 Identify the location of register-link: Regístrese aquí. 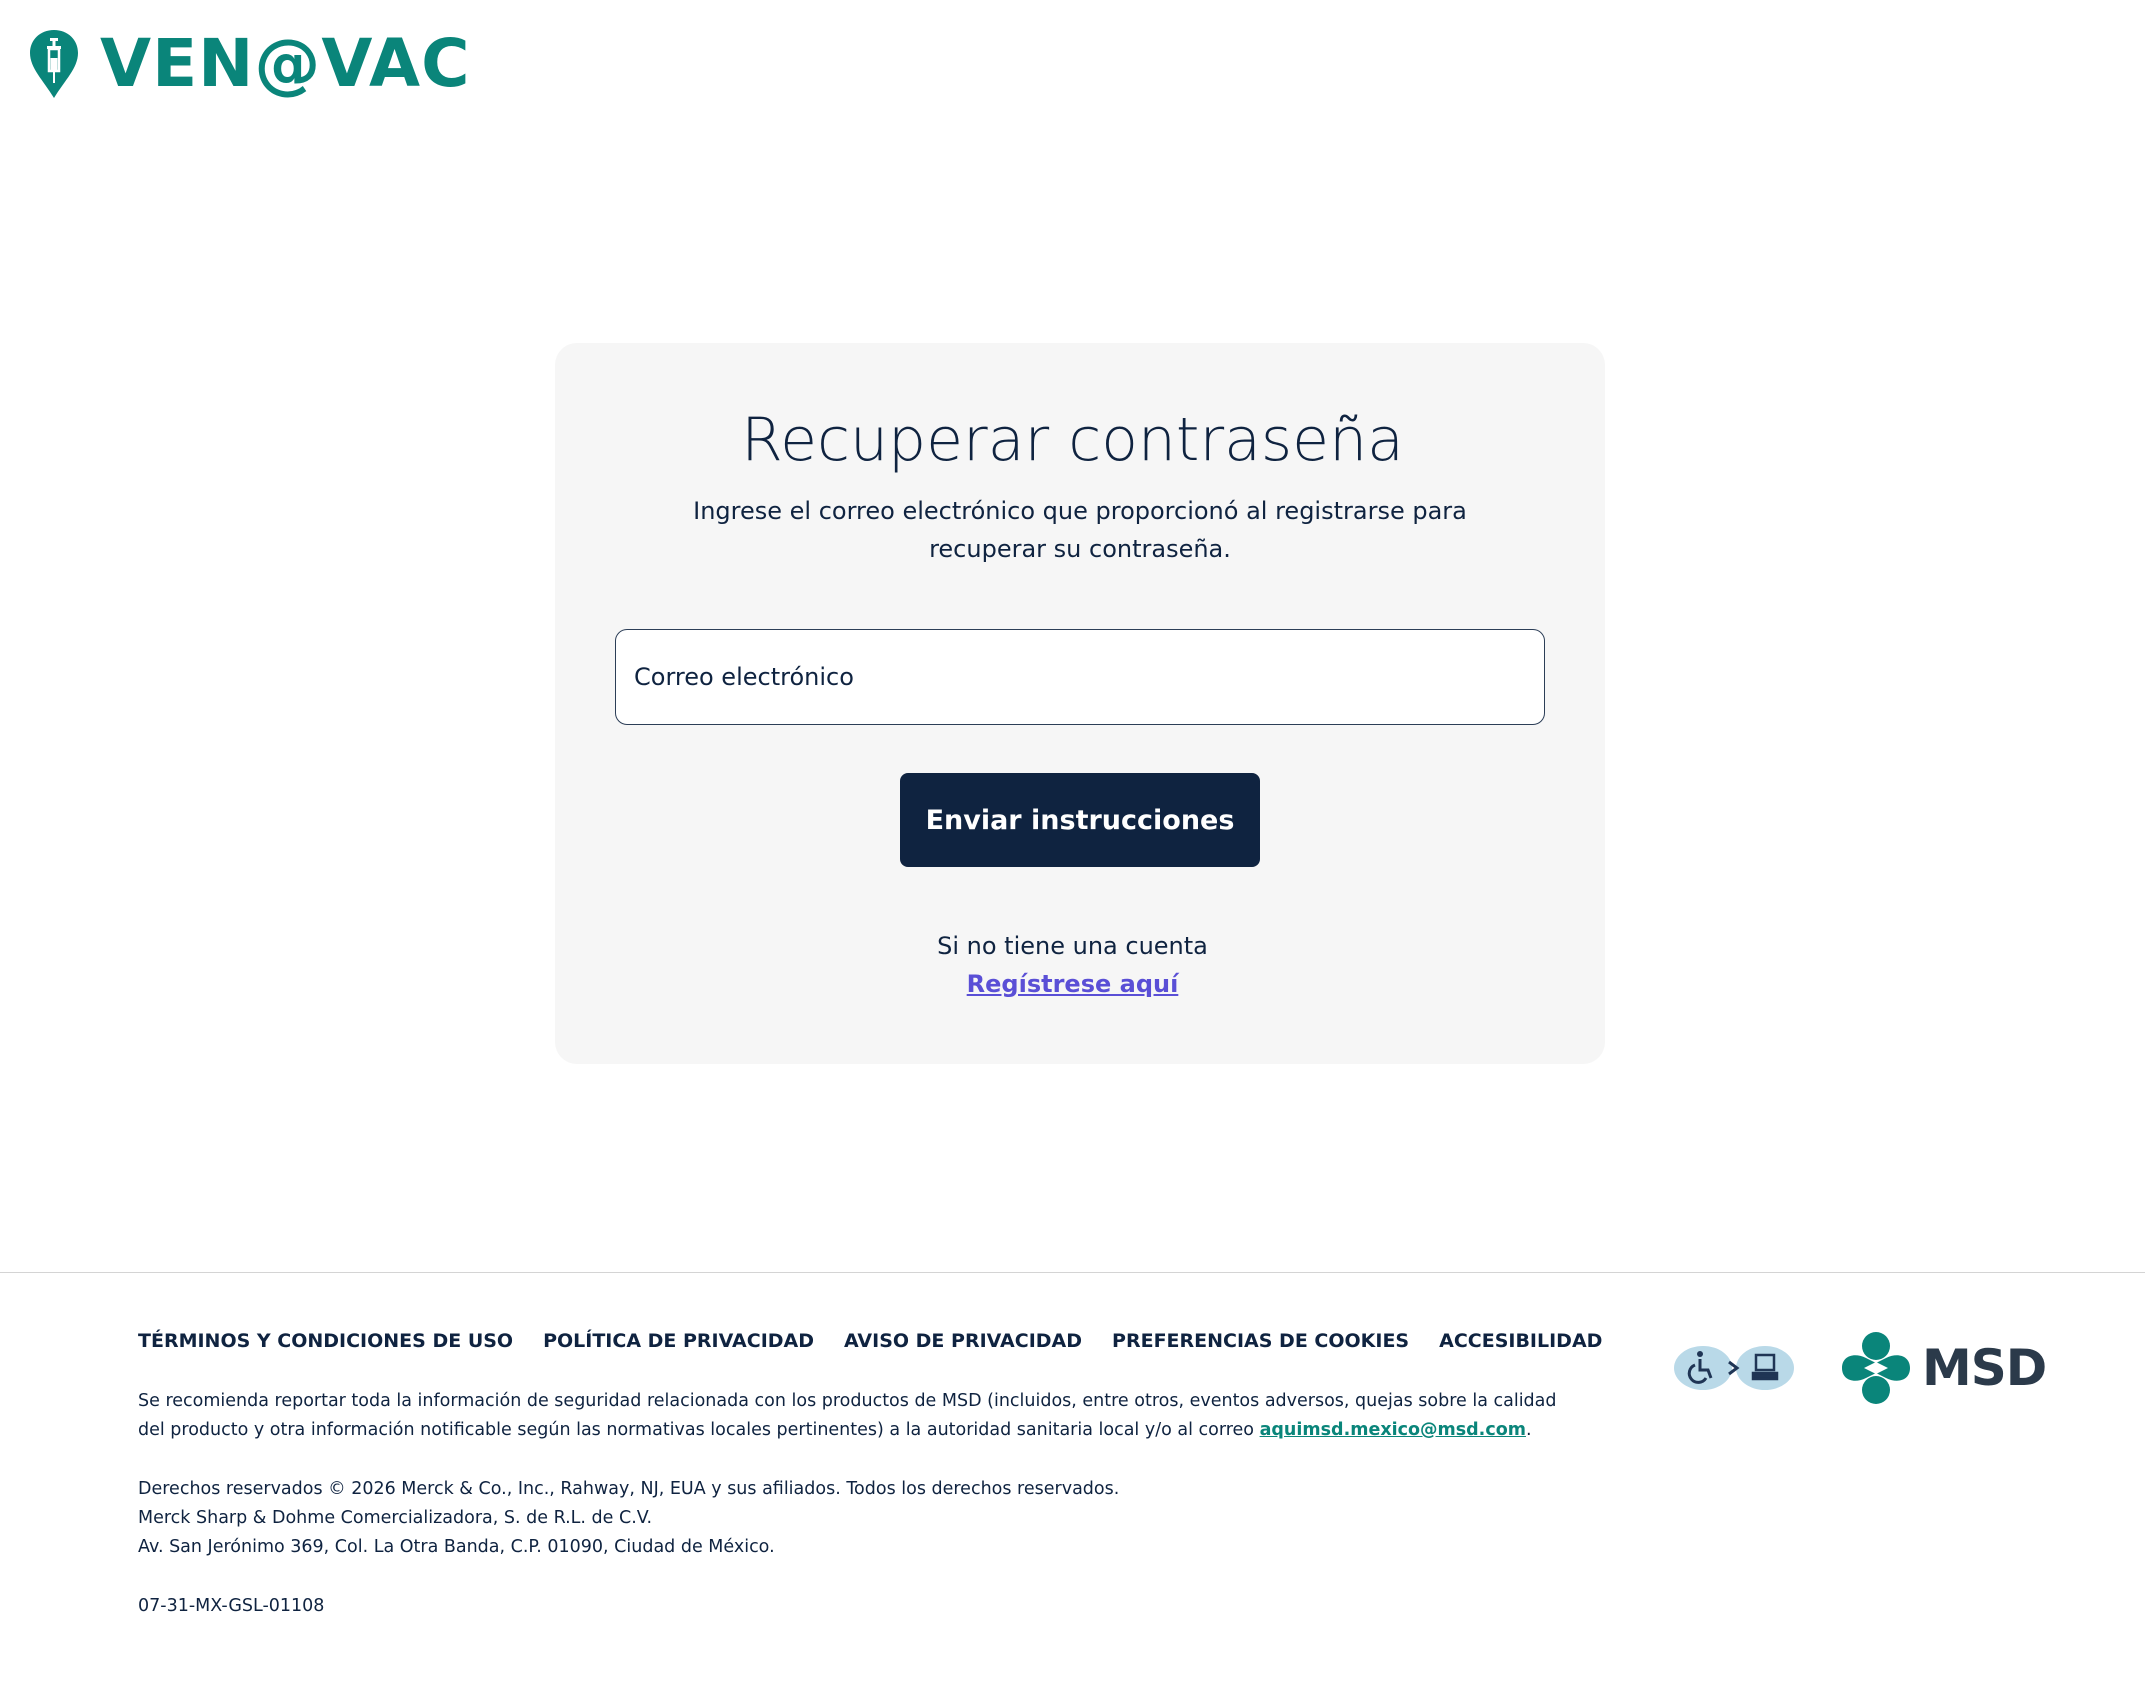
(1073, 984).